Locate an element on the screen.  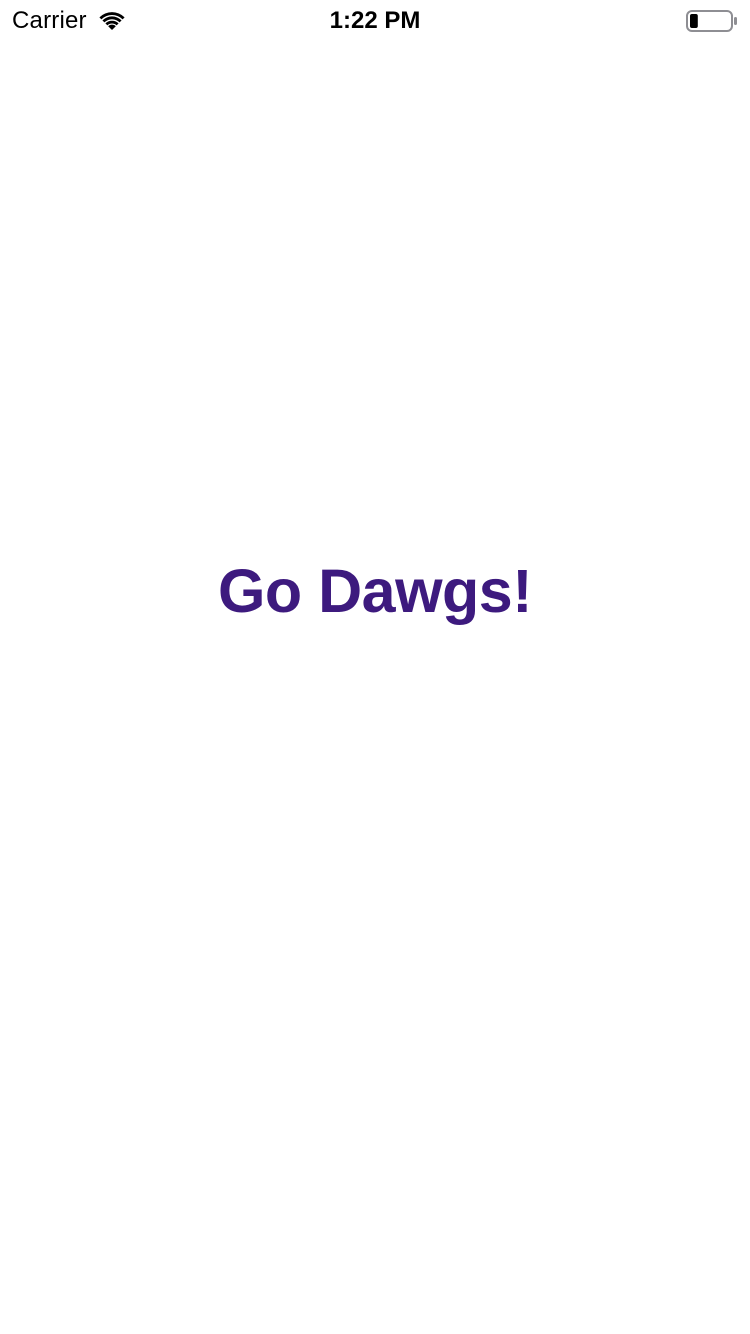
status-bar: Carrier 1:22 PM is located at coordinates (375, 20).